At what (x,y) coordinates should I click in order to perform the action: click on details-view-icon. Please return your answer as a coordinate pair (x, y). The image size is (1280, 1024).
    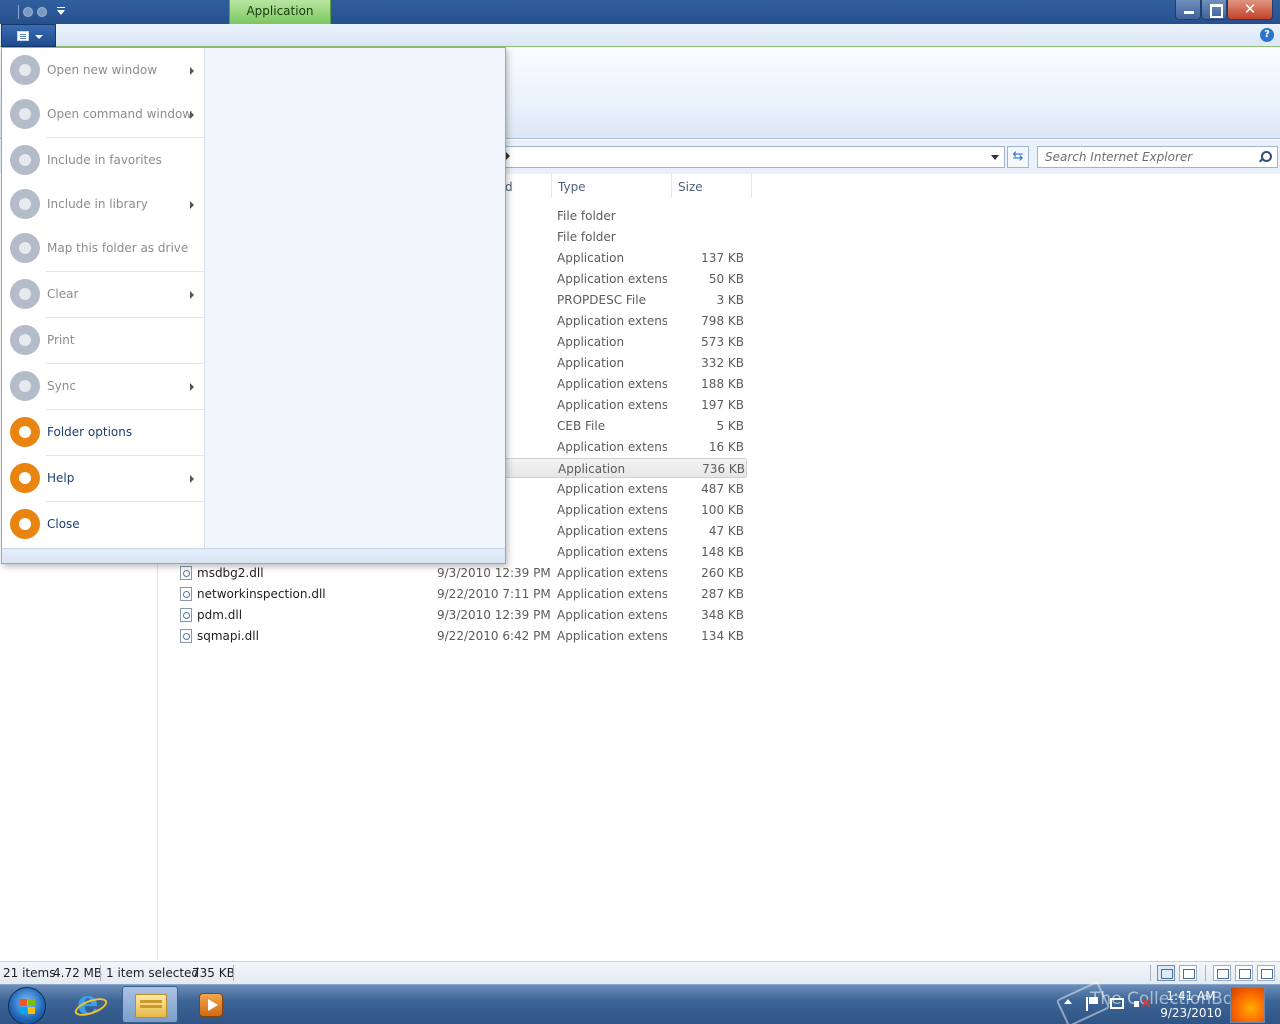
    Looking at the image, I should click on (1166, 973).